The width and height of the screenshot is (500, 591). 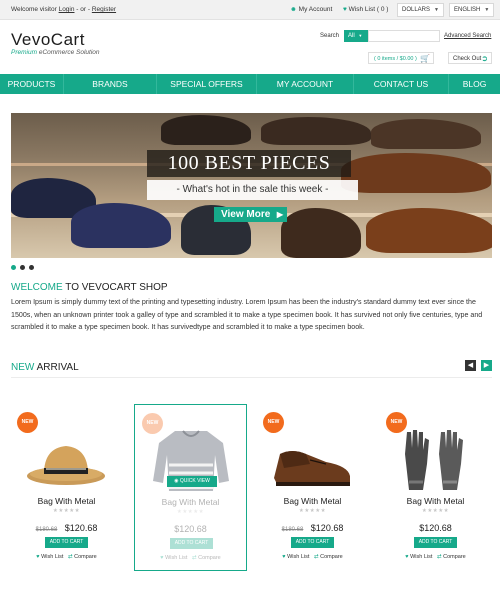 I want to click on welcome-message: Welcome visitor Login - or - Register, so click(x=64, y=9).